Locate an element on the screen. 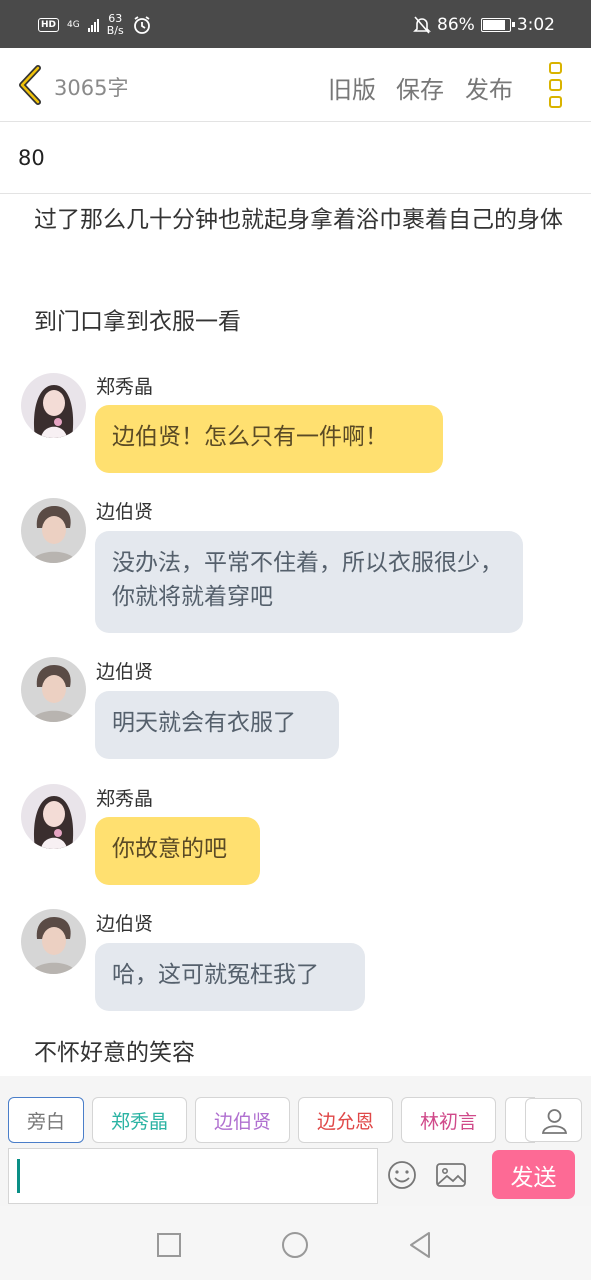  input-bar: 发送 is located at coordinates (295, 1176).